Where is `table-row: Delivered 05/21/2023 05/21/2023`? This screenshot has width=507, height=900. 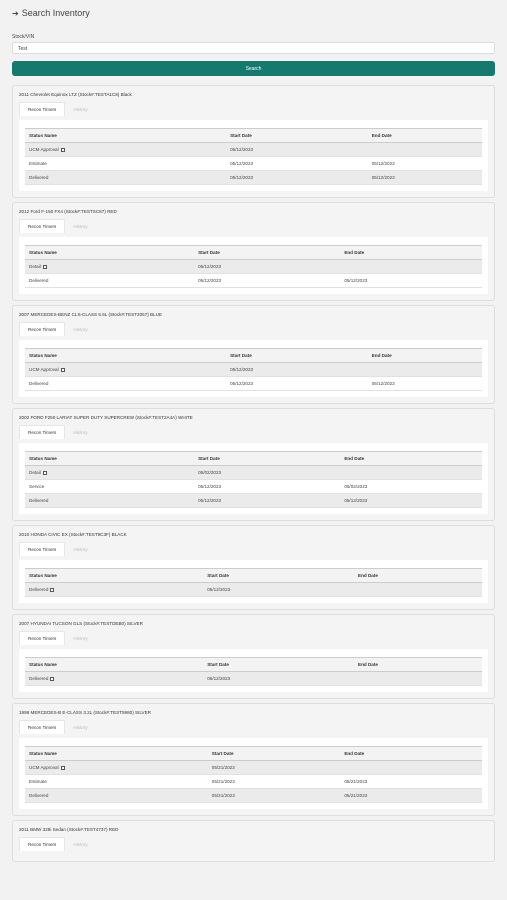
table-row: Delivered 05/21/2023 05/21/2023 is located at coordinates (253, 795).